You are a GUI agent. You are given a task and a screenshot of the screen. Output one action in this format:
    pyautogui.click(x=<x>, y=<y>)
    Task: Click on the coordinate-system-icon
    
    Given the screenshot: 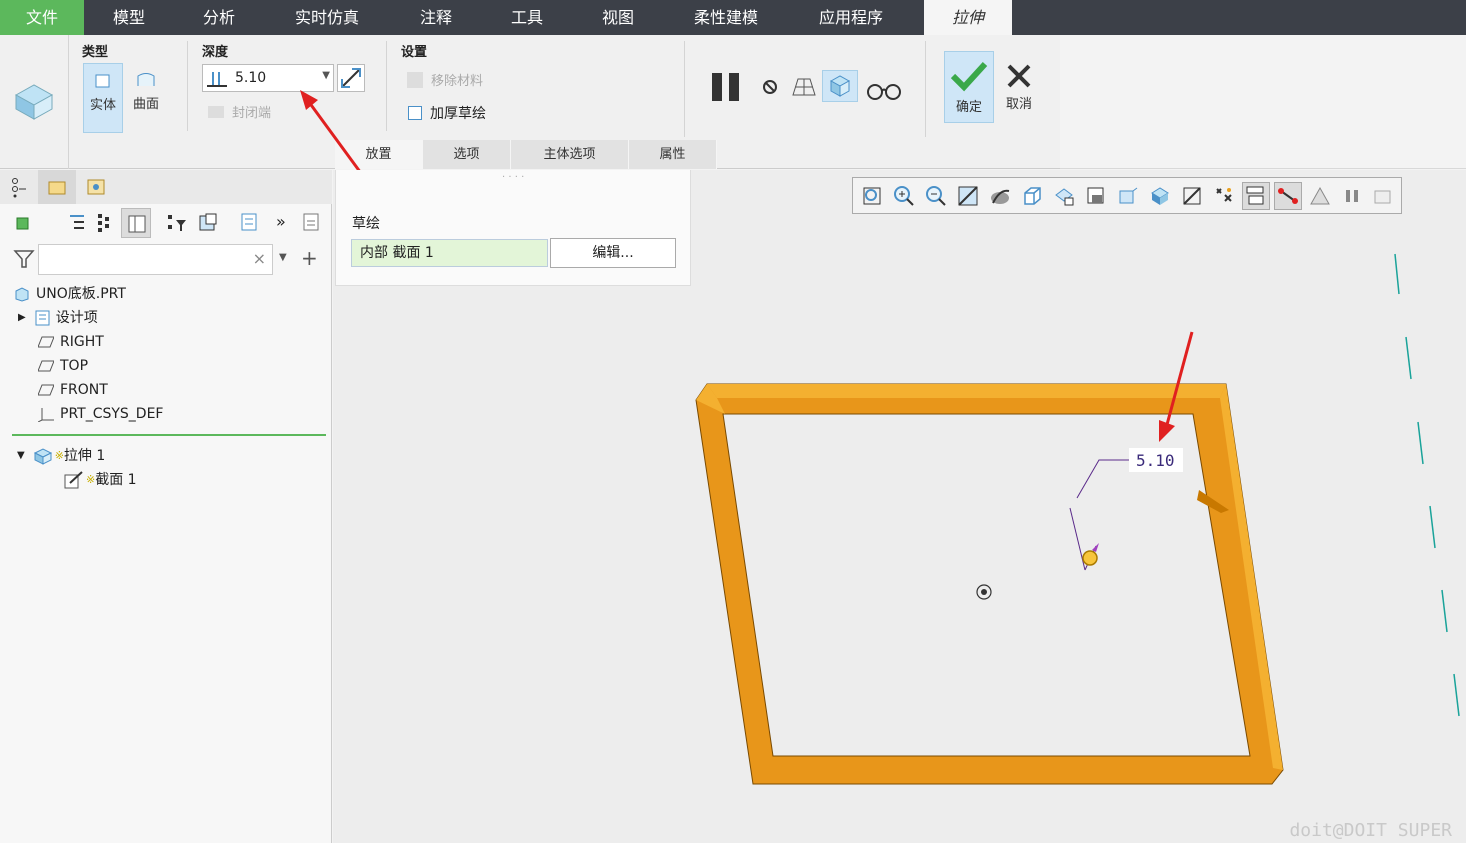 What is the action you would take?
    pyautogui.click(x=46, y=415)
    